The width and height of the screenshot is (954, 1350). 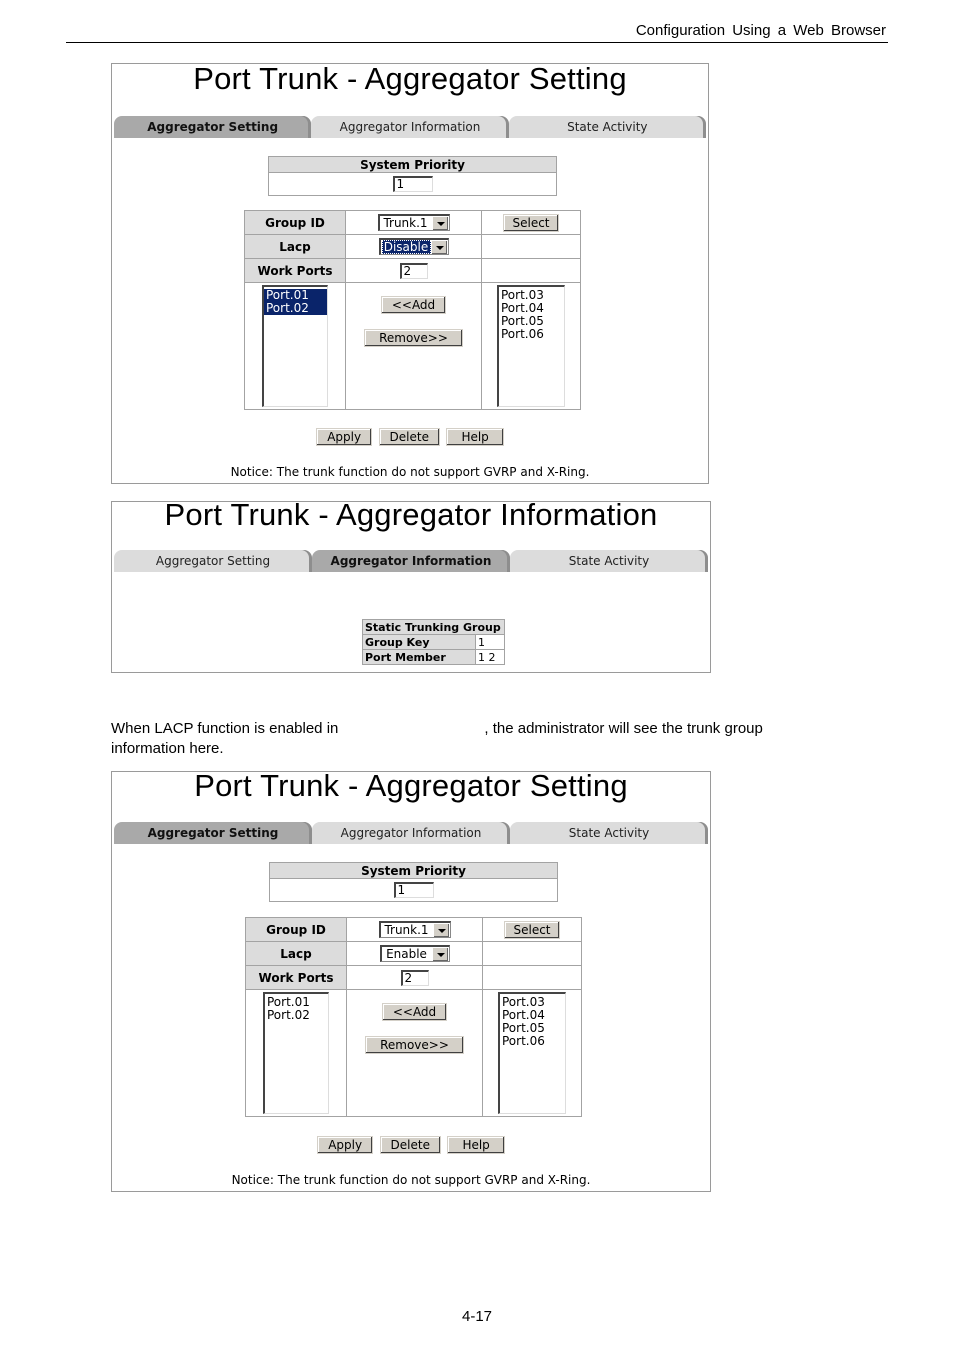 What do you see at coordinates (433, 627) in the screenshot?
I see `group-header: Static Trunking Group` at bounding box center [433, 627].